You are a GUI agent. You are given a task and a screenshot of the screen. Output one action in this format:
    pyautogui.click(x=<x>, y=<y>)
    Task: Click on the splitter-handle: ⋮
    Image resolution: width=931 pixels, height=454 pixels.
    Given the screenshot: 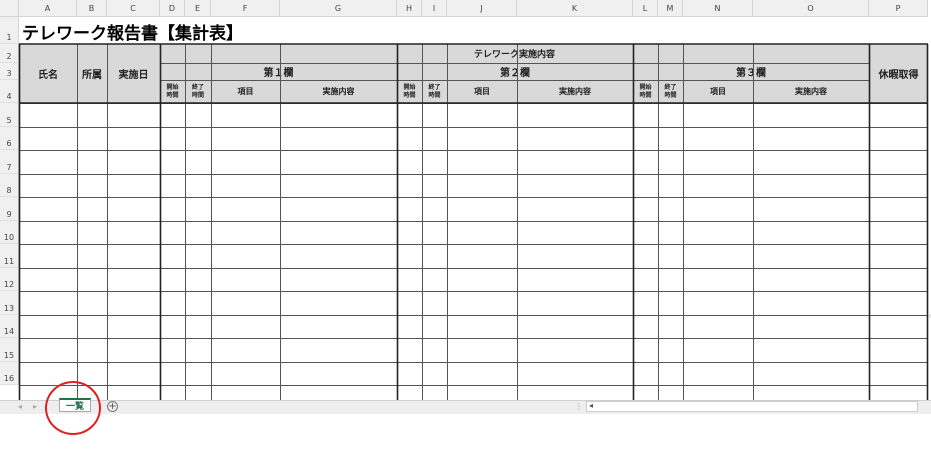 What is the action you would take?
    pyautogui.click(x=579, y=406)
    